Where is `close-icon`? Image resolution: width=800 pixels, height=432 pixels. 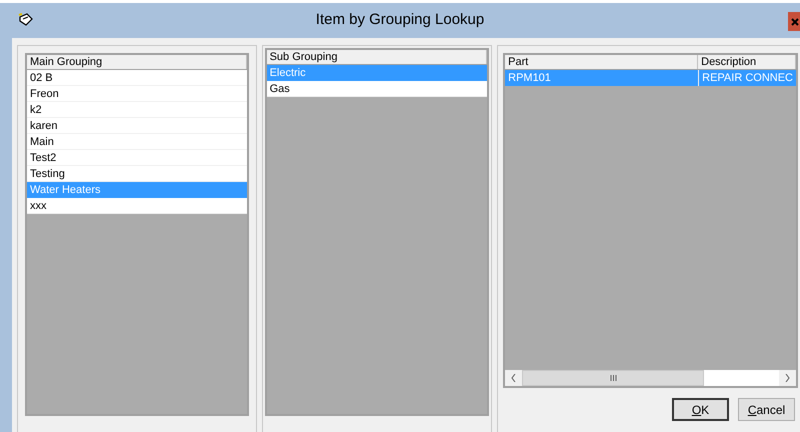
close-icon is located at coordinates (795, 22).